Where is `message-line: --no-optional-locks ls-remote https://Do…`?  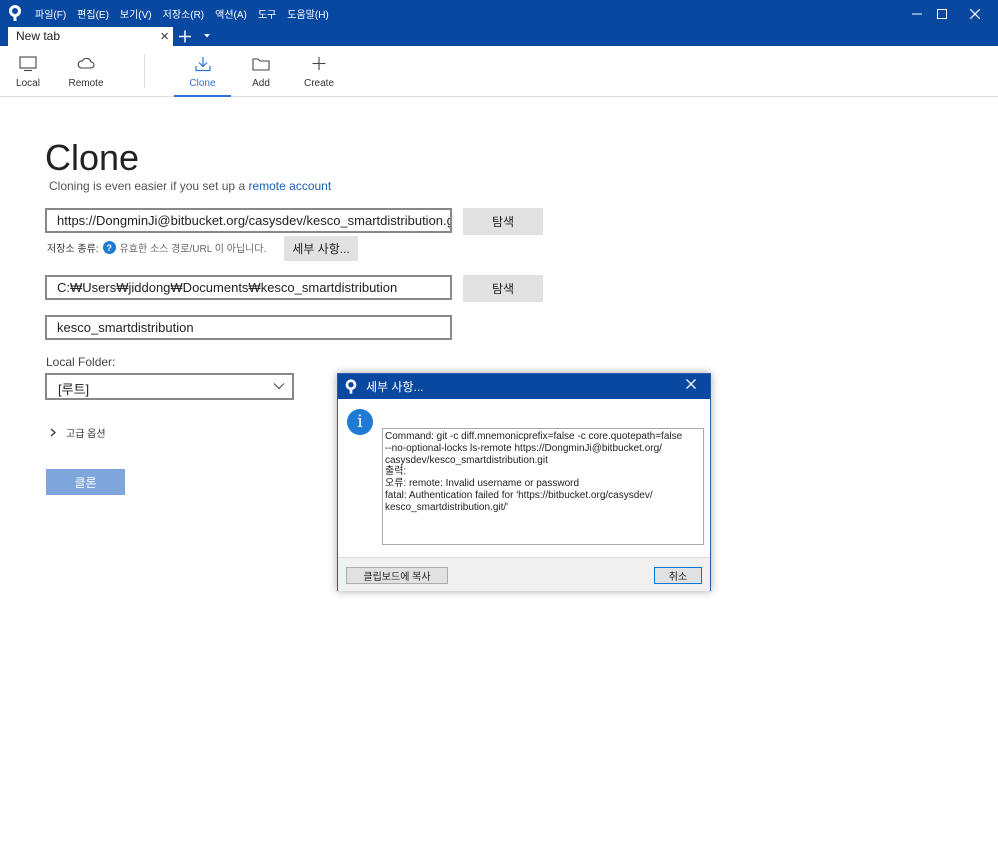 message-line: --no-optional-locks ls-remote https://Do… is located at coordinates (523, 448).